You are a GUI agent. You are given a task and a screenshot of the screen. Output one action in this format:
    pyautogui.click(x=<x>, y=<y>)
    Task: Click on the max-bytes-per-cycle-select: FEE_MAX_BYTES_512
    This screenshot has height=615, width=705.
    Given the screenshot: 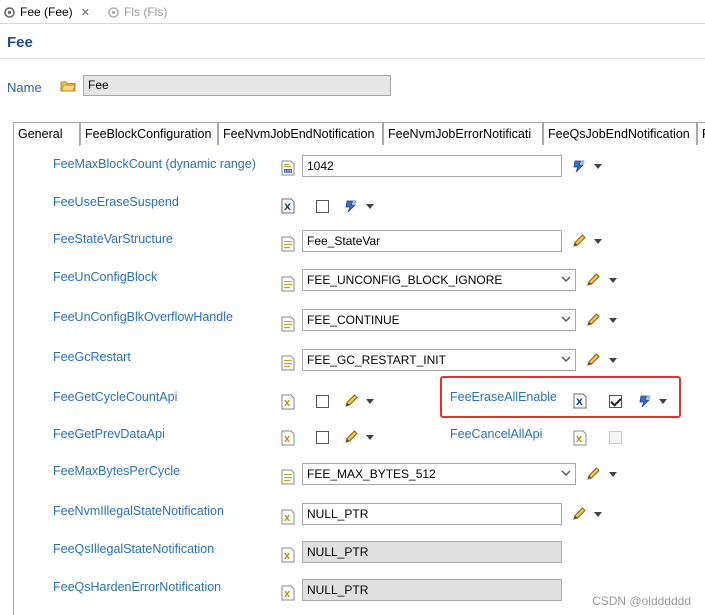 What is the action you would take?
    pyautogui.click(x=439, y=474)
    